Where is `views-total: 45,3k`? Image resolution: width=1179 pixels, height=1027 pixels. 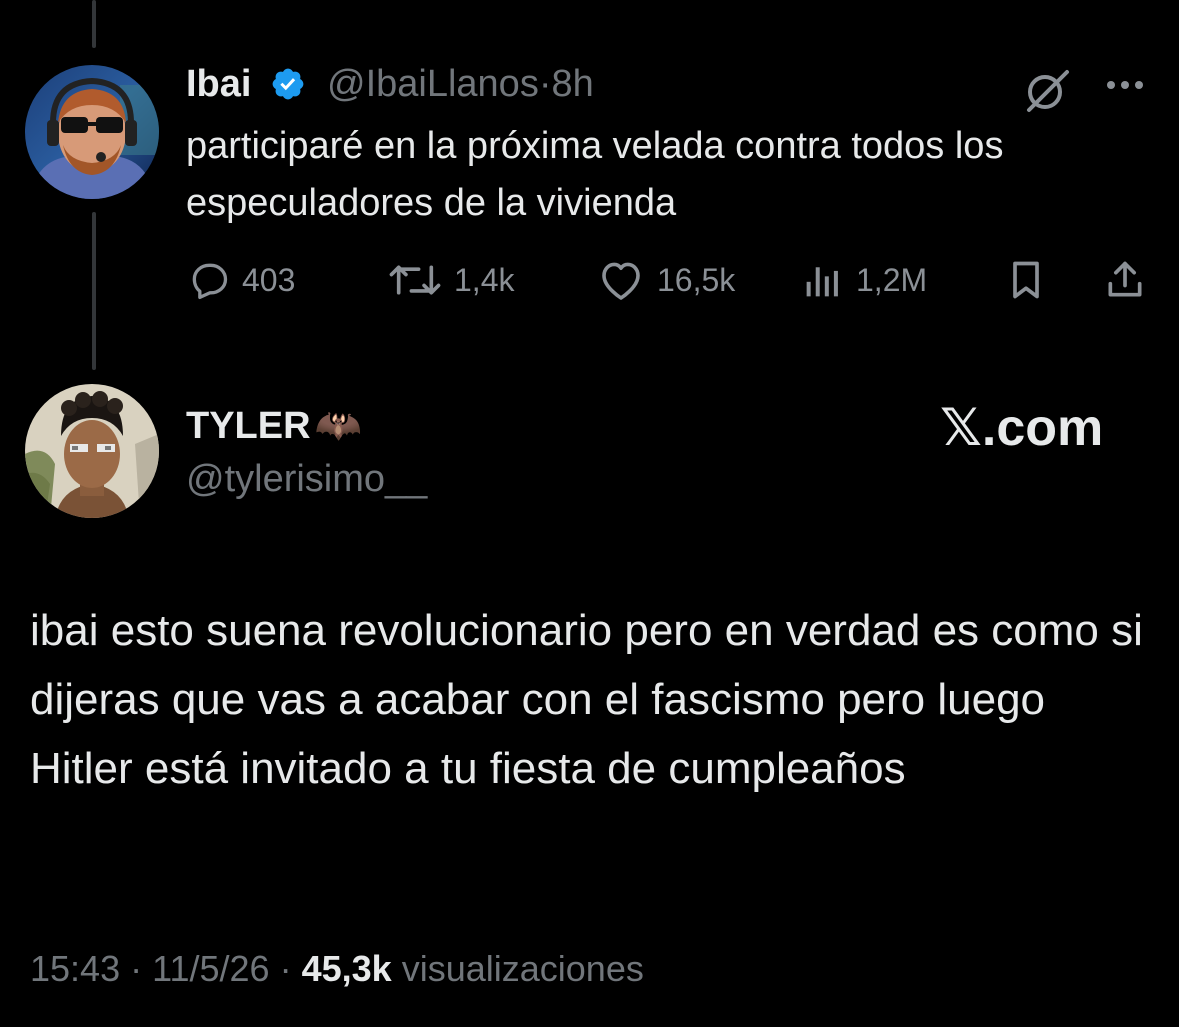
views-total: 45,3k is located at coordinates (347, 968).